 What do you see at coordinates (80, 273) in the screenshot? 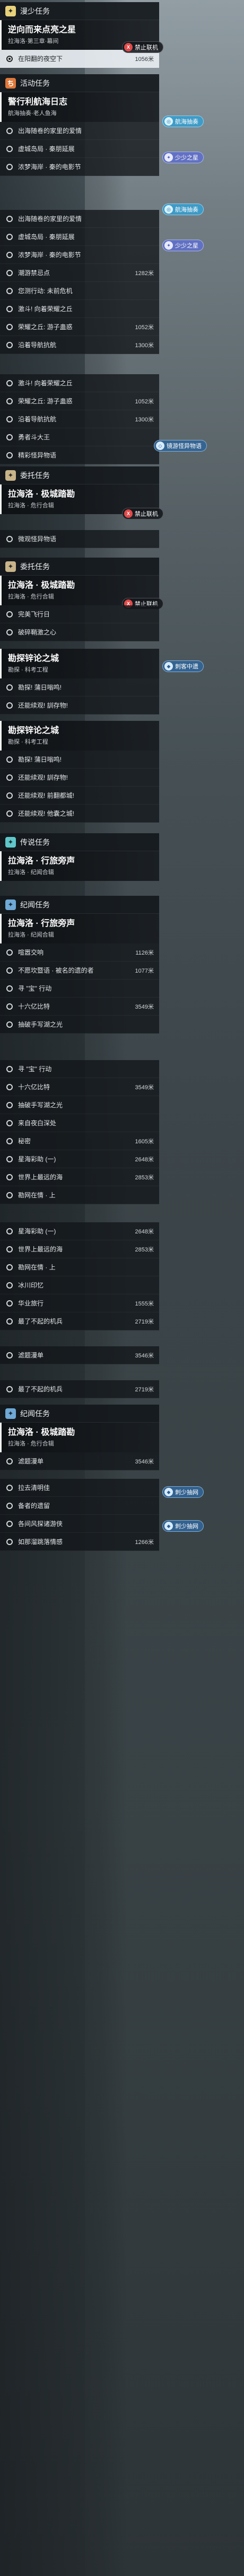
I see `quest-step: 潮游禁忌点 1282米` at bounding box center [80, 273].